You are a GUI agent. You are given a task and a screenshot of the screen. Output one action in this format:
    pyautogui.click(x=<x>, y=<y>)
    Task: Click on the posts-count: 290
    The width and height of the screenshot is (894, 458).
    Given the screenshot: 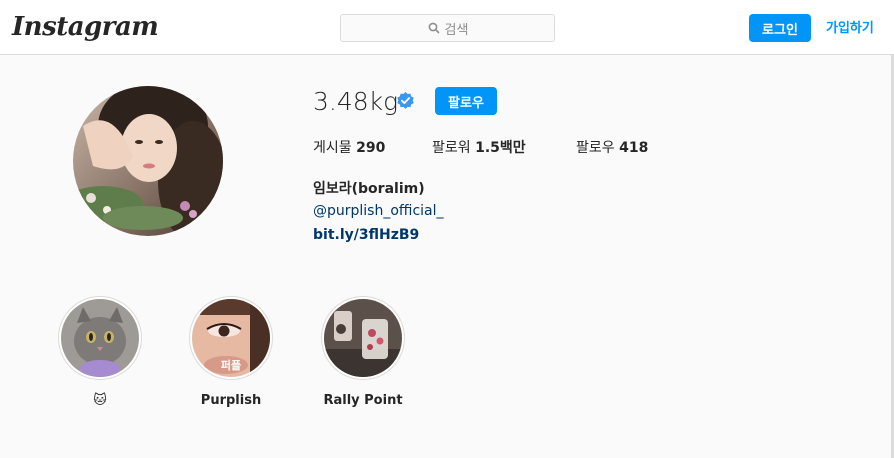 What is the action you would take?
    pyautogui.click(x=371, y=148)
    